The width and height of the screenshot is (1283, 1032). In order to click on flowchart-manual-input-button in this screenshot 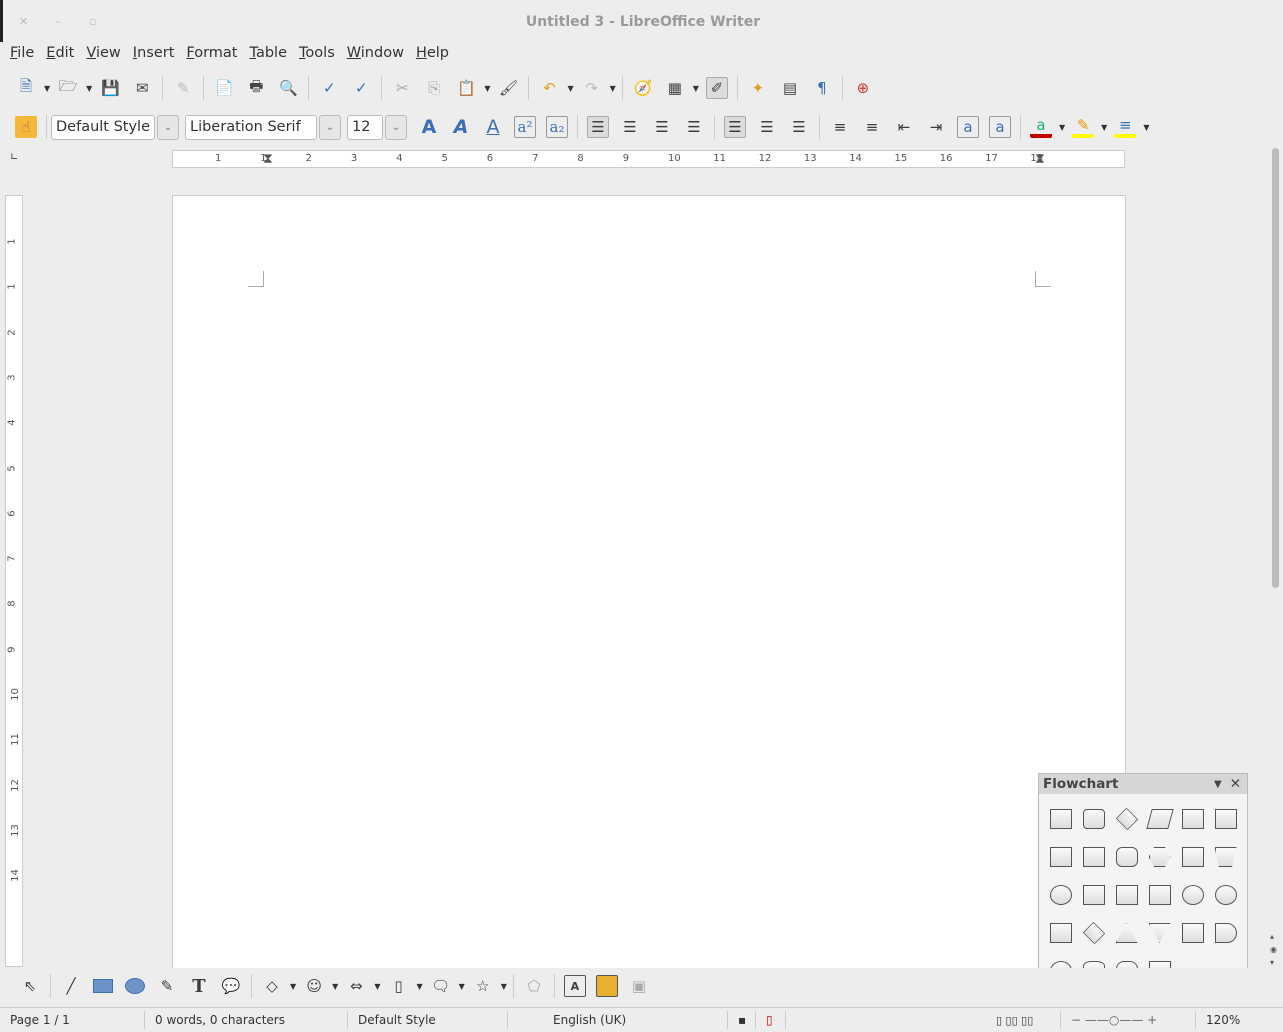, I will do `click(1192, 857)`.